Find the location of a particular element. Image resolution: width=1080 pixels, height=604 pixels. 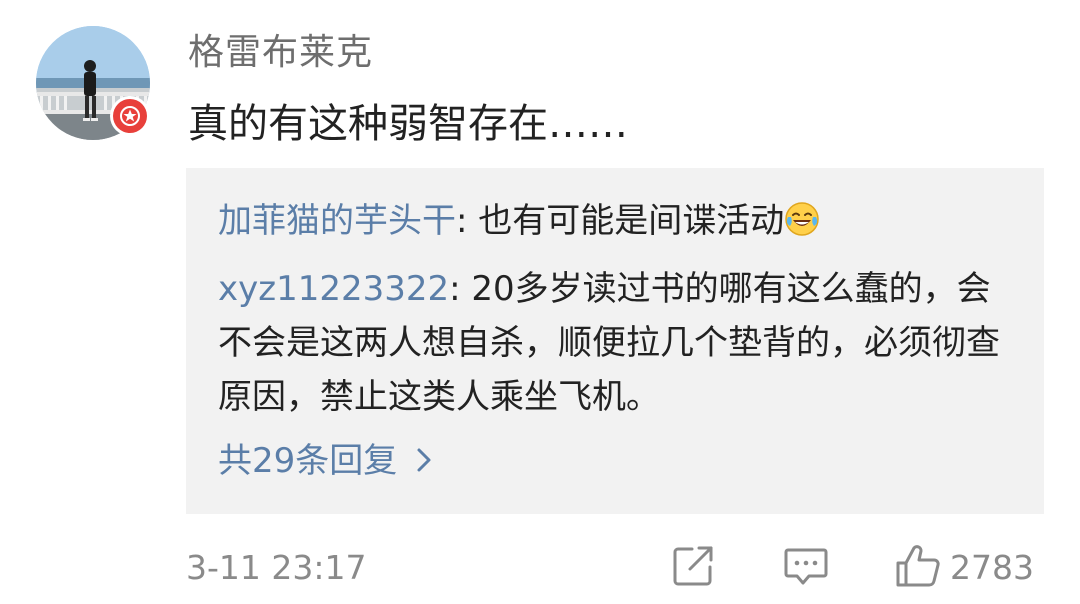

comment-icon is located at coordinates (806, 568).